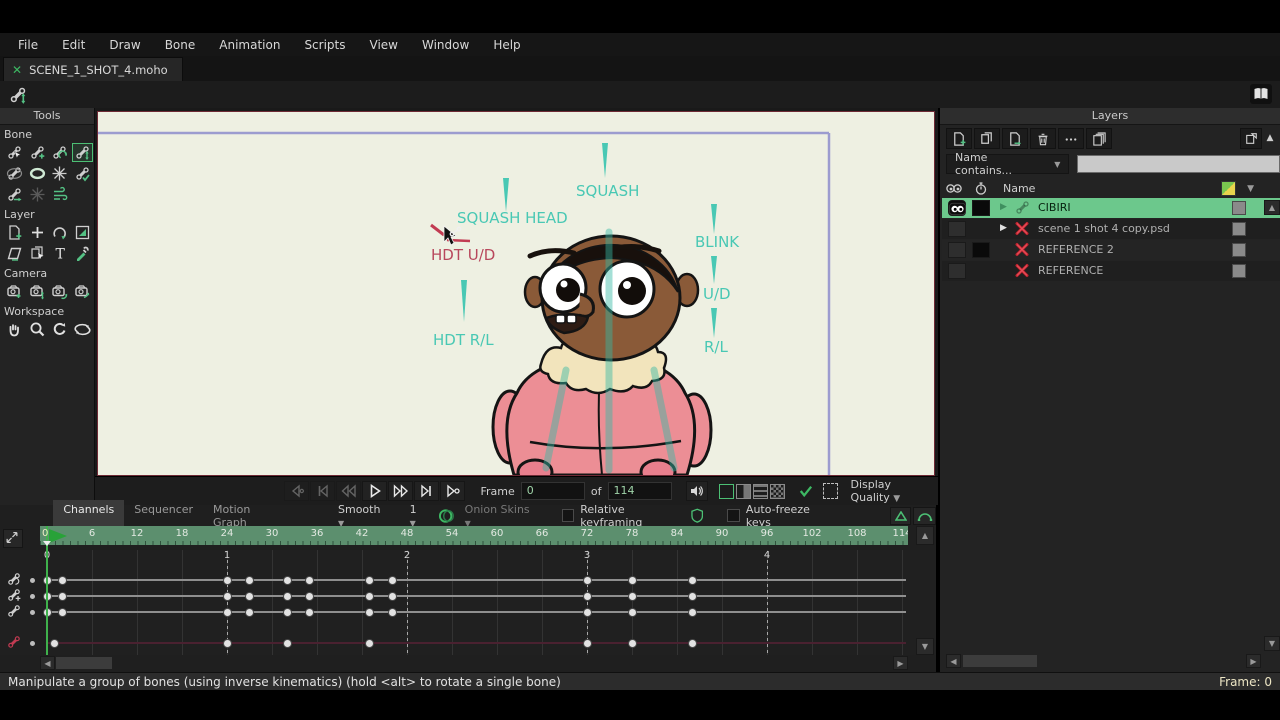 The width and height of the screenshot is (1280, 720). What do you see at coordinates (17, 70) in the screenshot?
I see `tab-close-icon: ✕` at bounding box center [17, 70].